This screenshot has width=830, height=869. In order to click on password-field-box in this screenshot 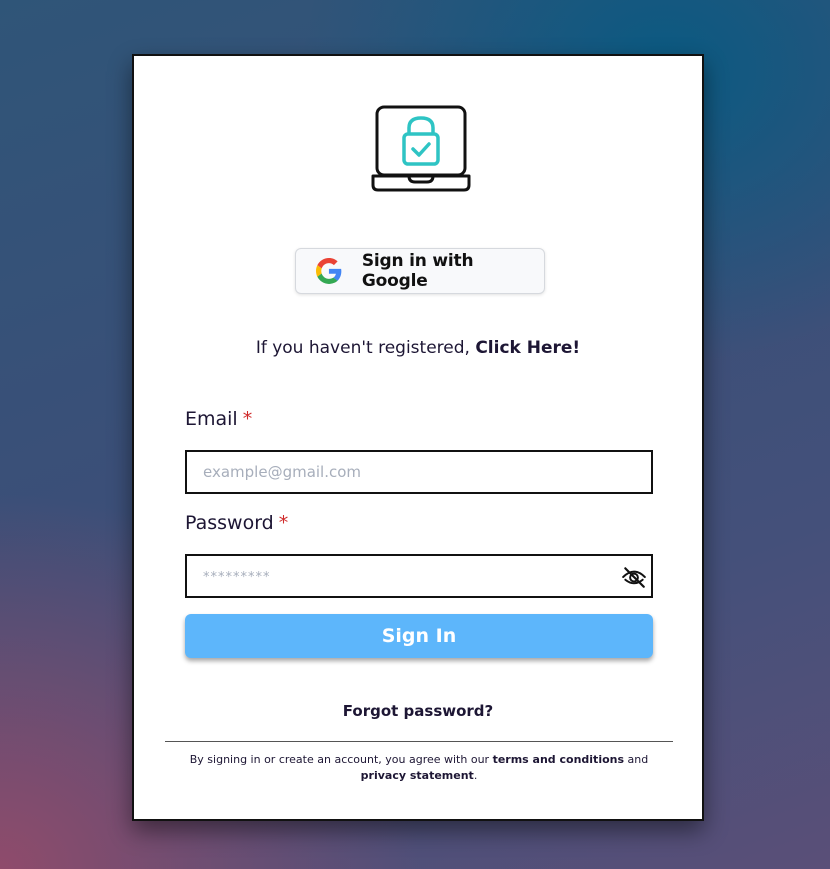, I will do `click(419, 576)`.